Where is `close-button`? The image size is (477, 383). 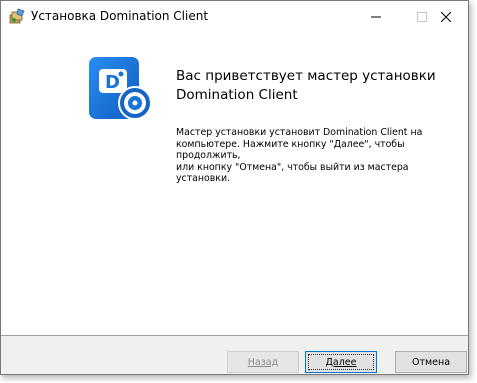 close-button is located at coordinates (446, 16).